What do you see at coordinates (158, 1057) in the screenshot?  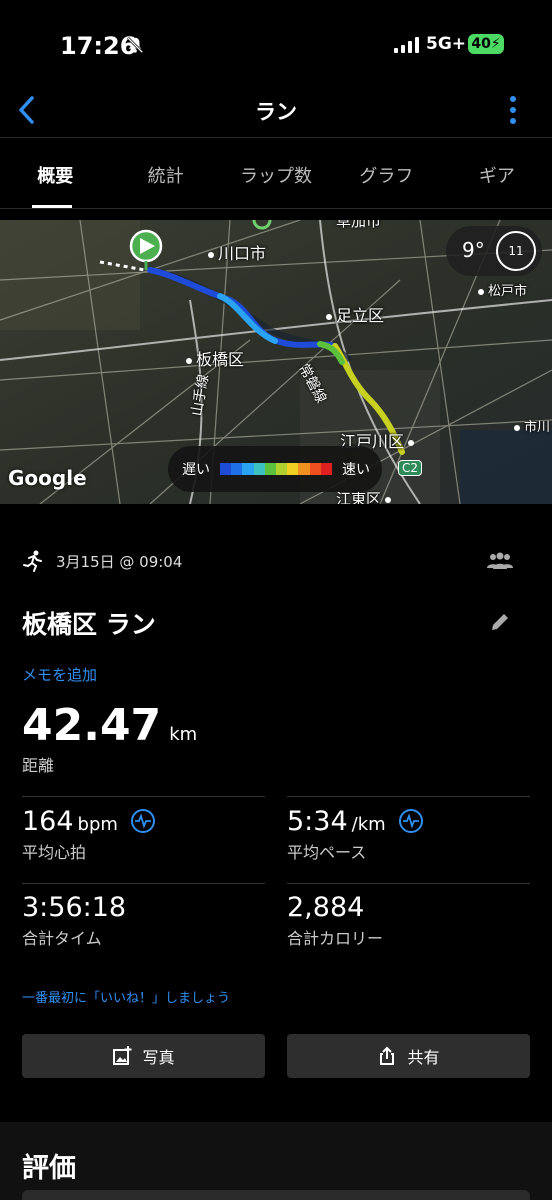 I see `photo-button-label: 写真` at bounding box center [158, 1057].